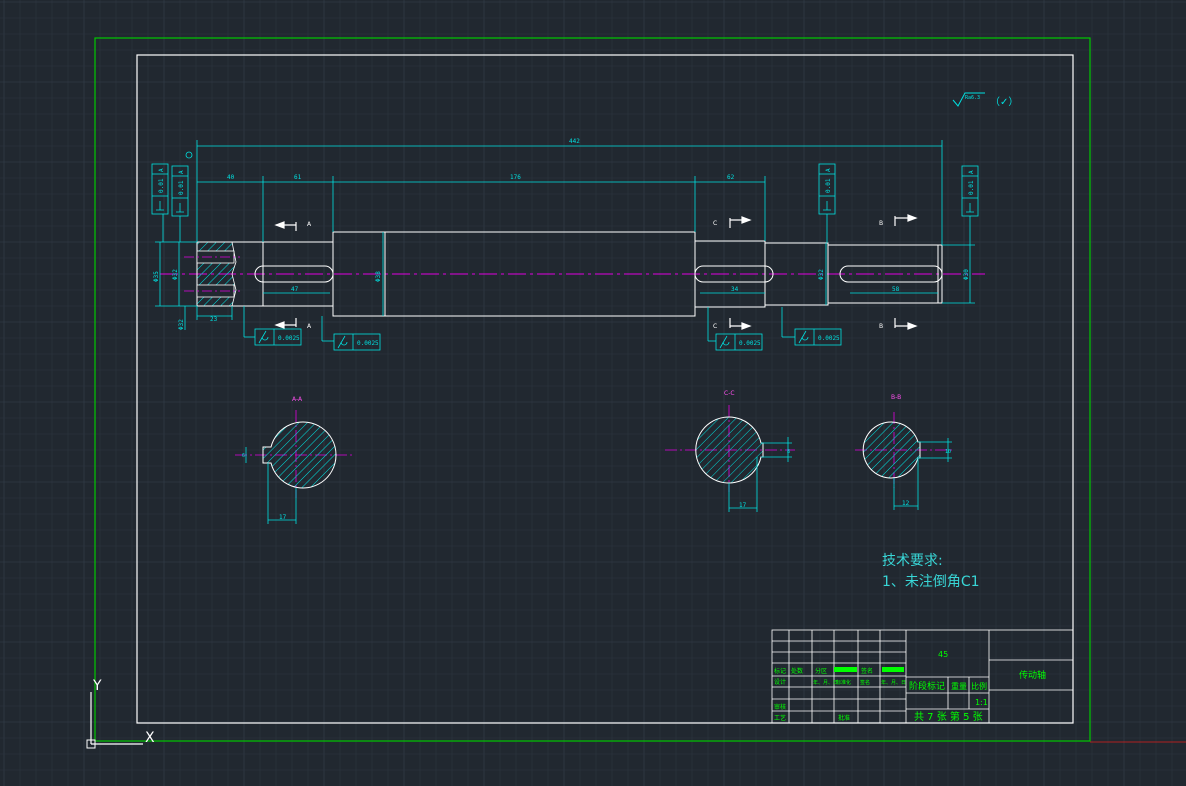  Describe the element at coordinates (243, 456) in the screenshot. I see `sec-small-aa: 6` at that location.